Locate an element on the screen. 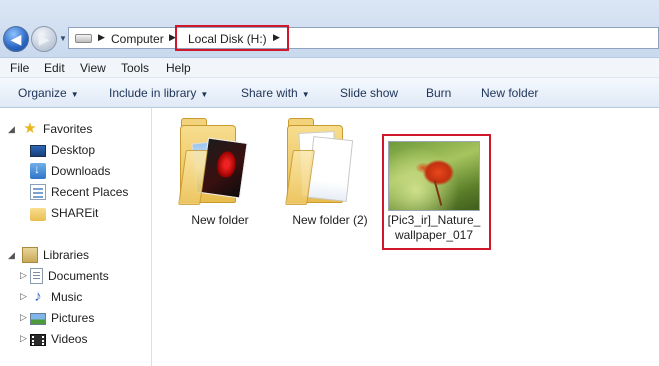 The height and width of the screenshot is (366, 659). libraries-icon is located at coordinates (30, 255).